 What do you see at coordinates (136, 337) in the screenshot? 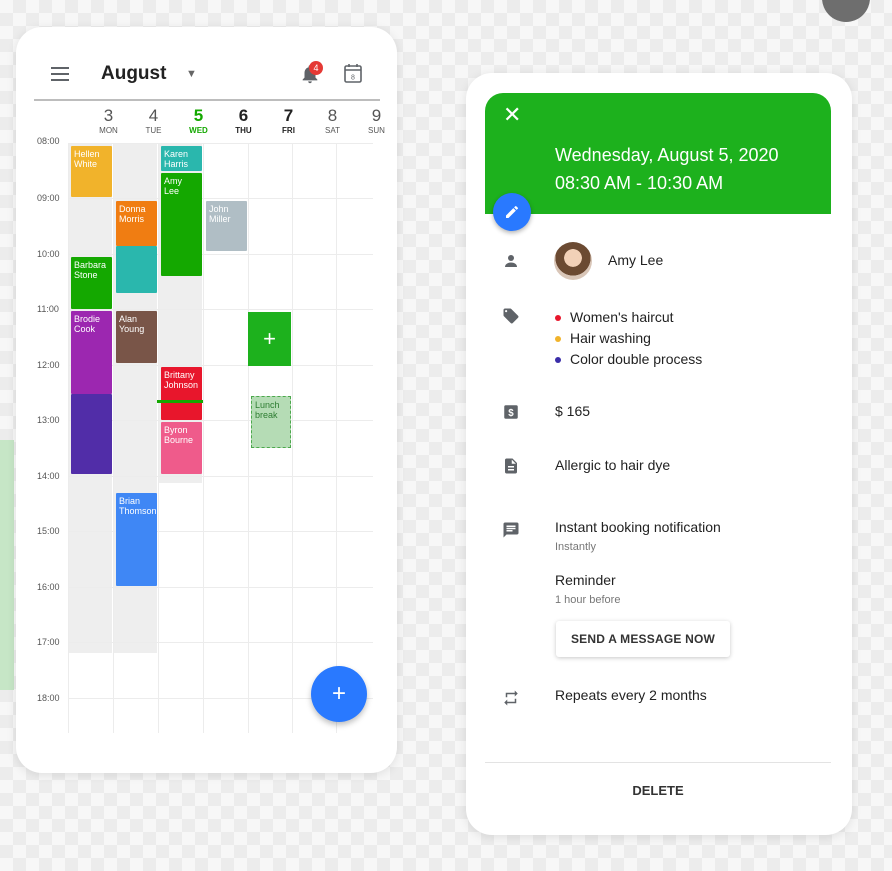
I see `appointment-block: Alan Young` at bounding box center [136, 337].